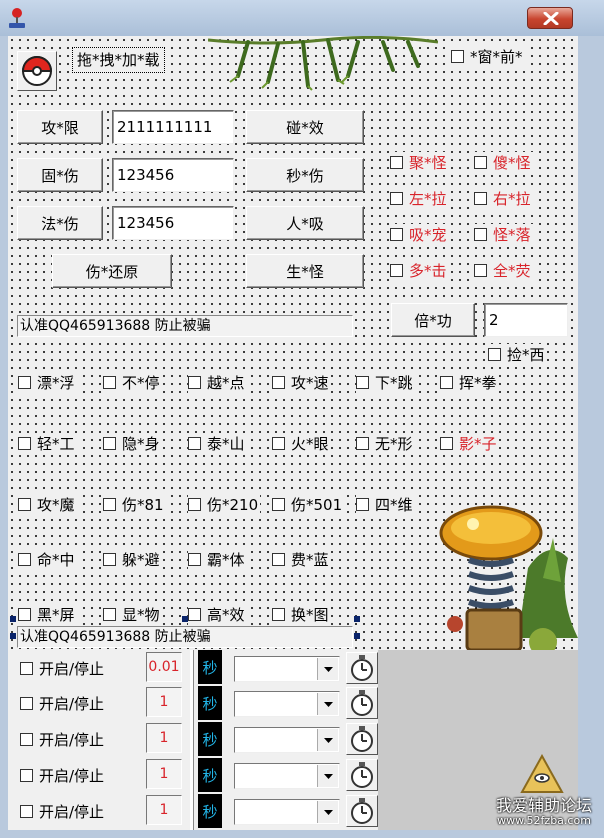 Image resolution: width=604 pixels, height=838 pixels. Describe the element at coordinates (63, 668) in the screenshot. I see `timer-toggle-1: 开启/停止` at that location.